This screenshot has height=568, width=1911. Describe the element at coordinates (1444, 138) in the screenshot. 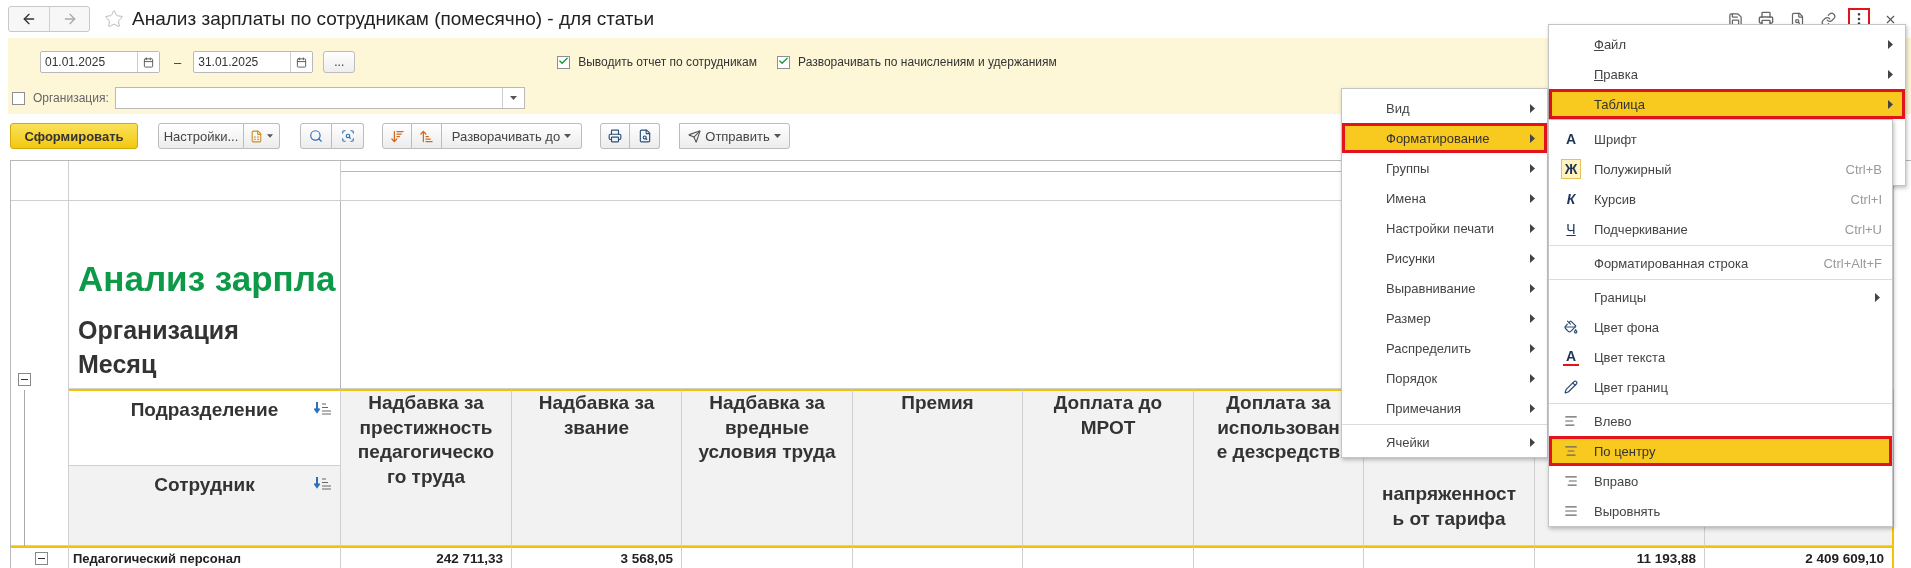

I see `menu-item: Форматирование` at that location.